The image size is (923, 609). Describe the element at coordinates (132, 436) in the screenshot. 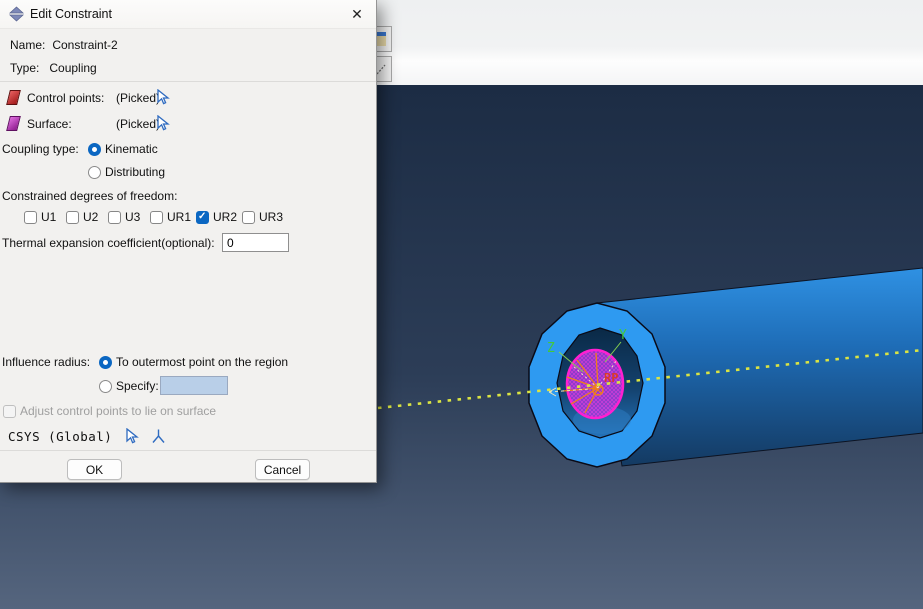

I see `csys-pick-cursor-icon` at that location.